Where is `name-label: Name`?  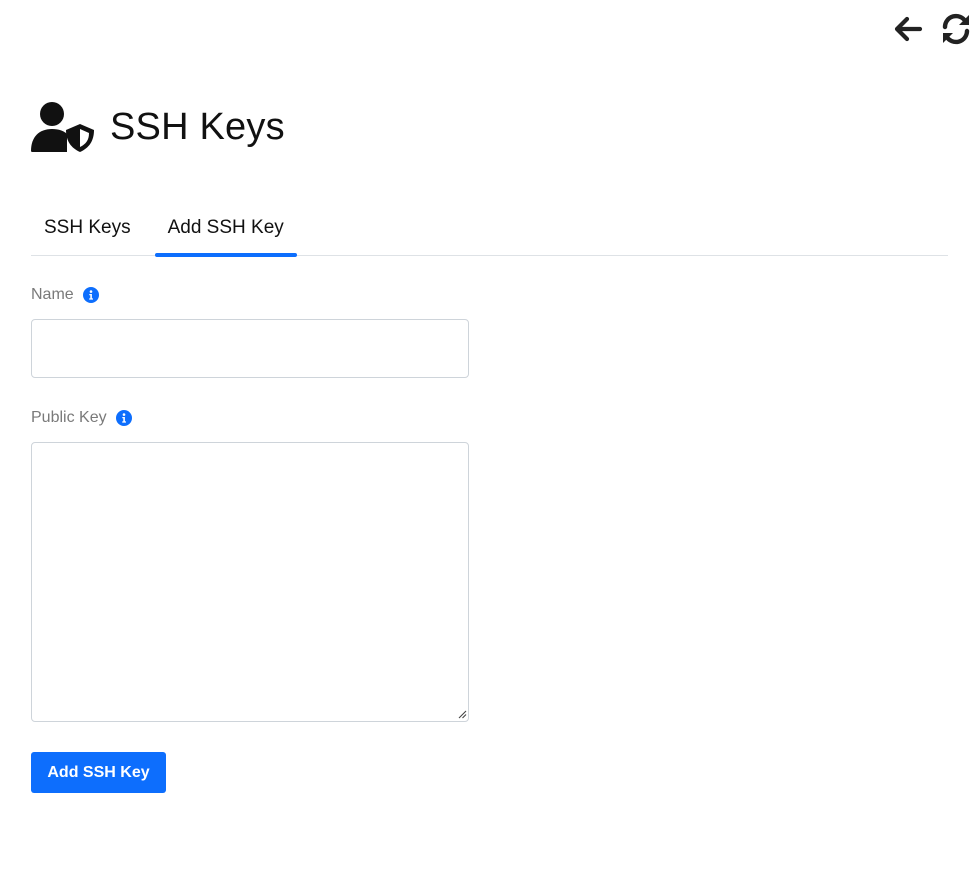 name-label: Name is located at coordinates (65, 295).